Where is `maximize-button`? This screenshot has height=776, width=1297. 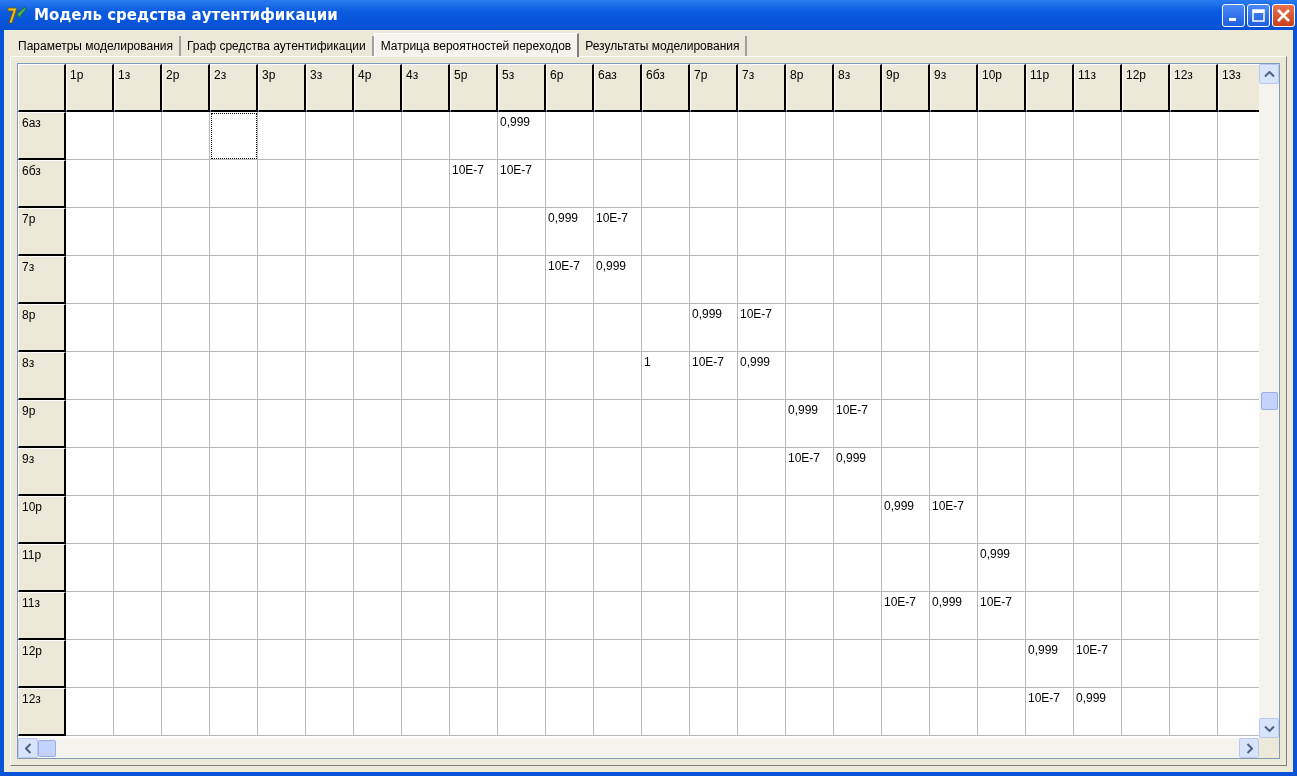
maximize-button is located at coordinates (1258, 15).